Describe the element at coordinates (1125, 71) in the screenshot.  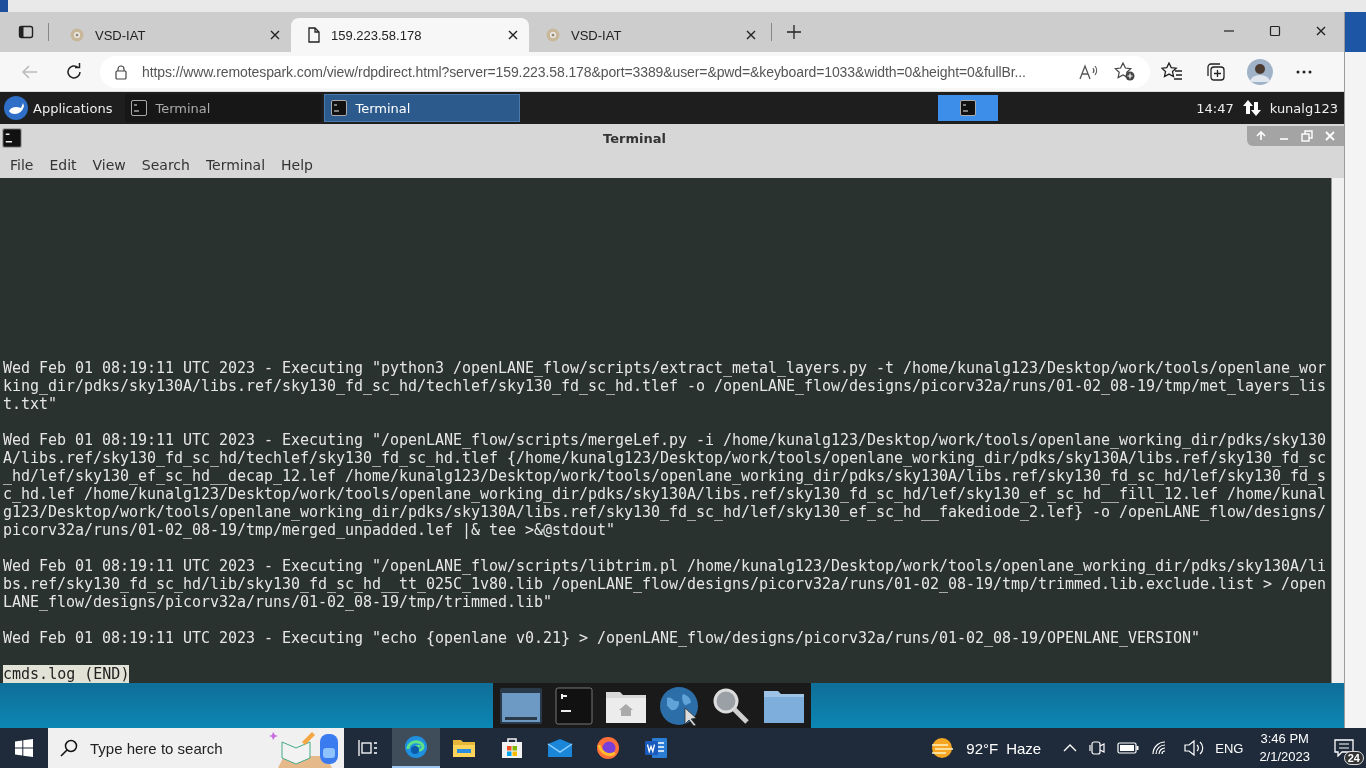
I see `add-favorite-icon` at that location.